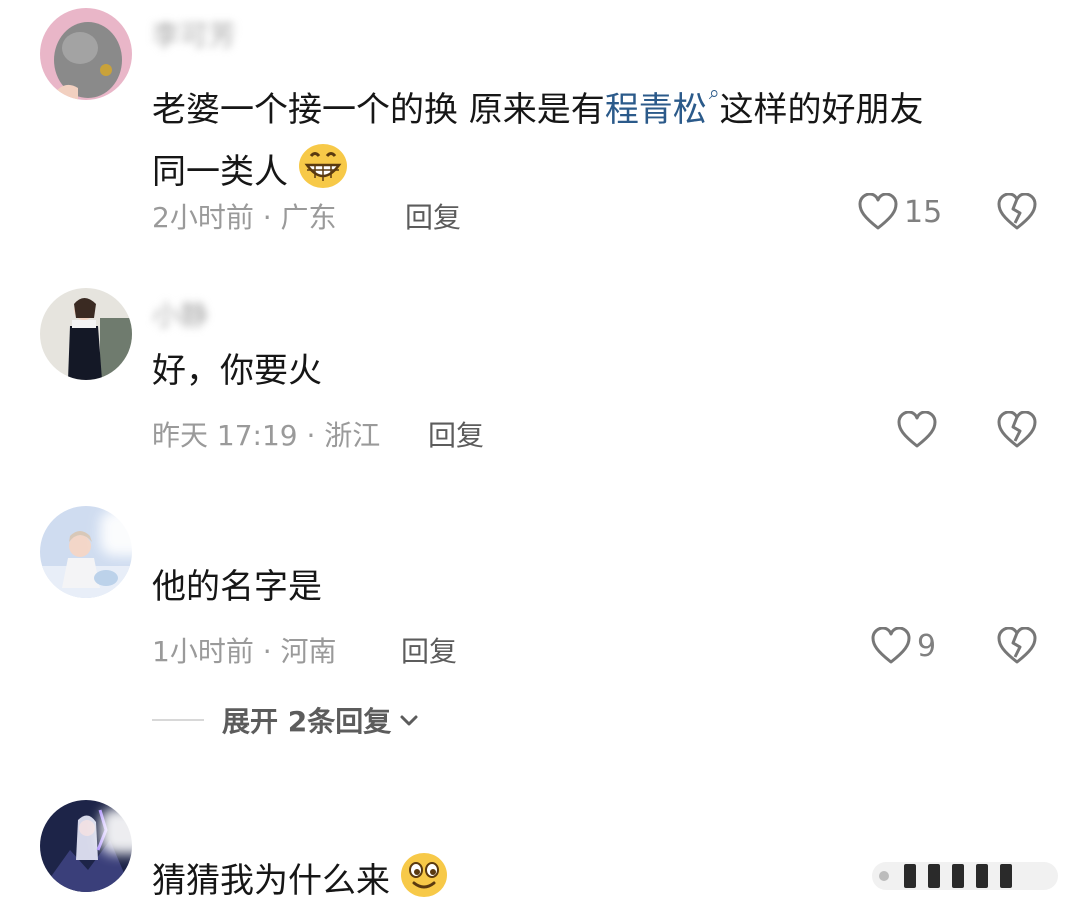 This screenshot has height=918, width=1080. Describe the element at coordinates (656, 110) in the screenshot. I see `search-link: 程青松` at that location.